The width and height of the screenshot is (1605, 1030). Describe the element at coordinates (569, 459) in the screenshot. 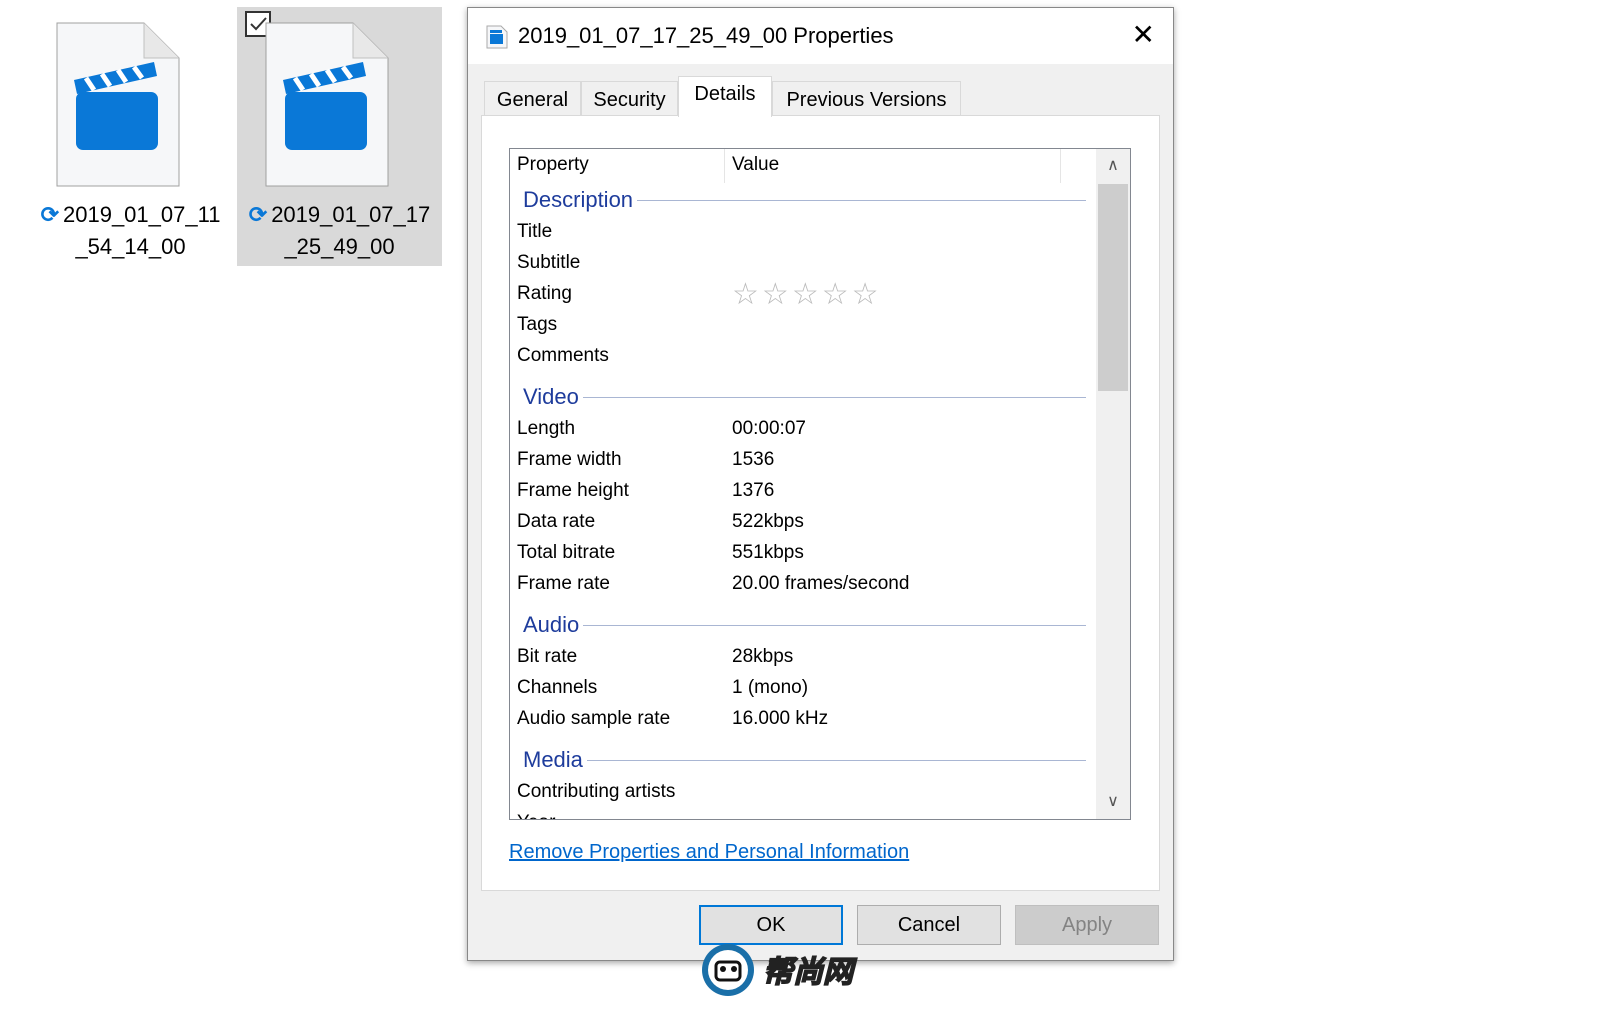

I see `property-name: Frame width` at that location.